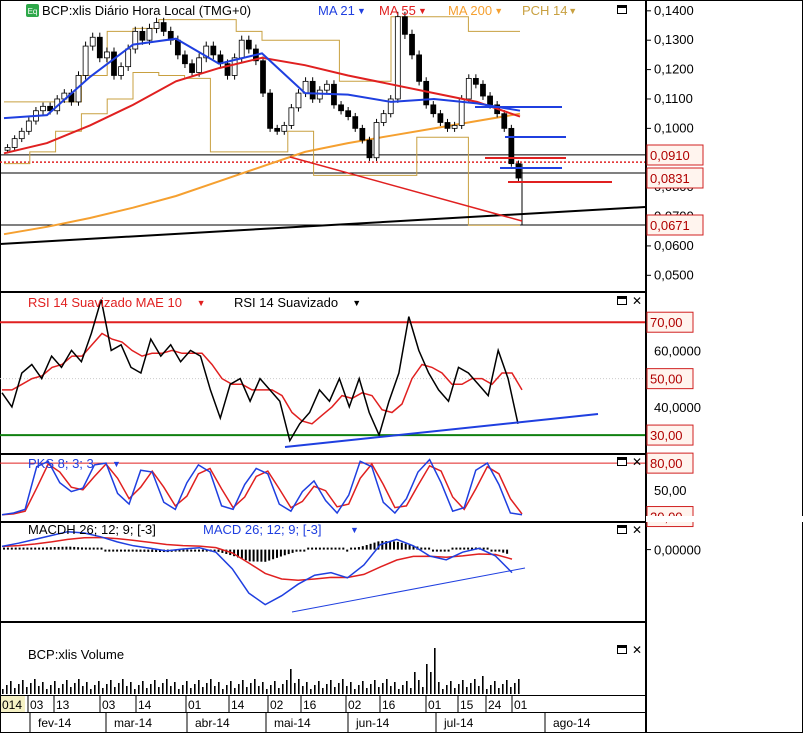 This screenshot has height=738, width=803. What do you see at coordinates (674, 274) in the screenshot?
I see `main-y-tick-label: 0,0500` at bounding box center [674, 274].